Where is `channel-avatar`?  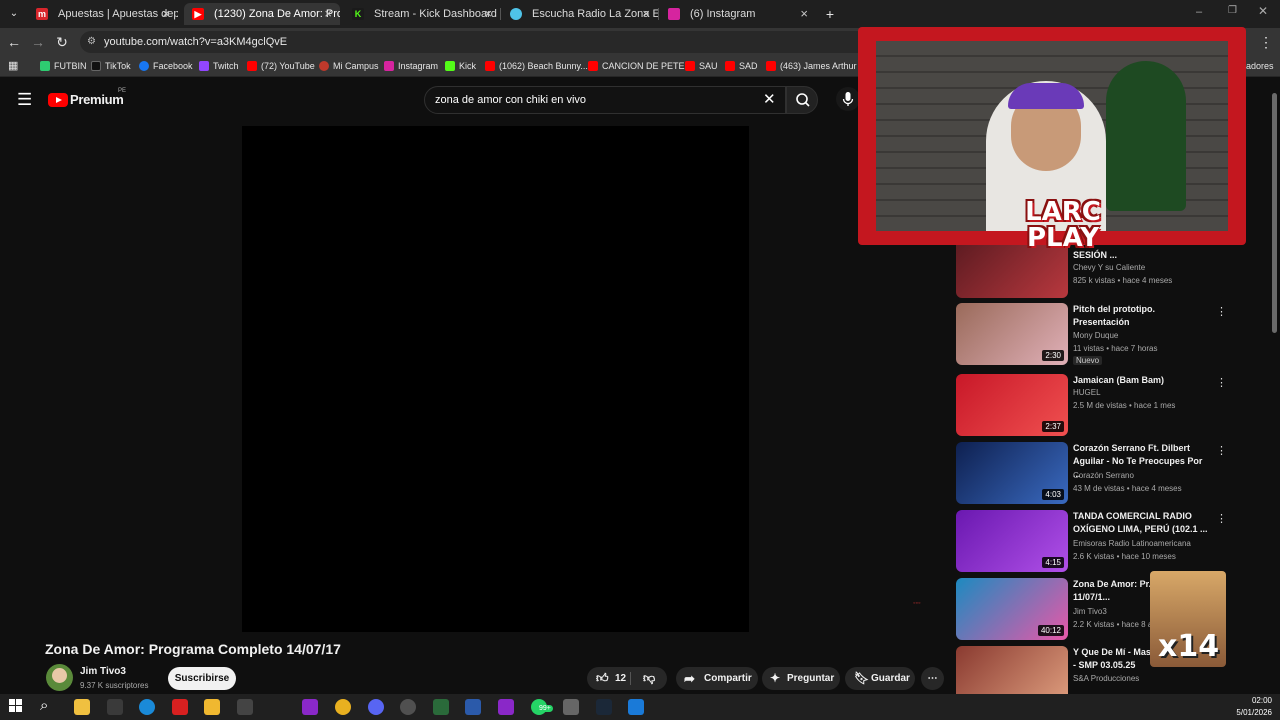
channel-avatar is located at coordinates (59, 677).